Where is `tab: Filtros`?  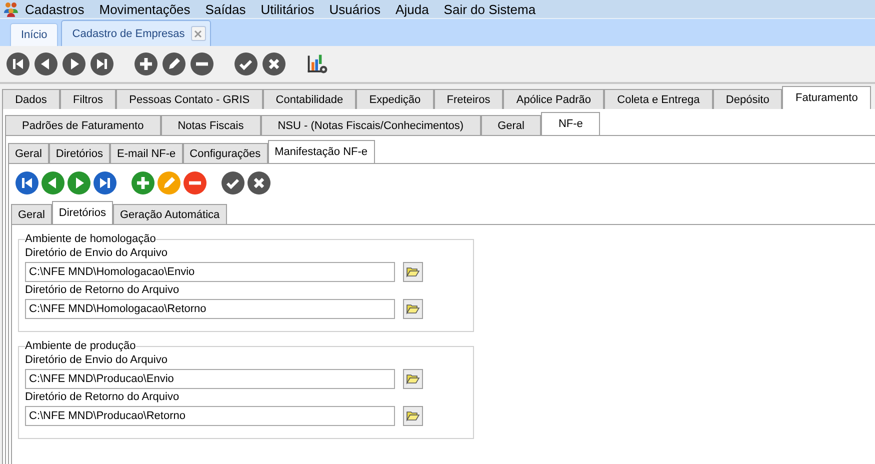 tab: Filtros is located at coordinates (88, 99).